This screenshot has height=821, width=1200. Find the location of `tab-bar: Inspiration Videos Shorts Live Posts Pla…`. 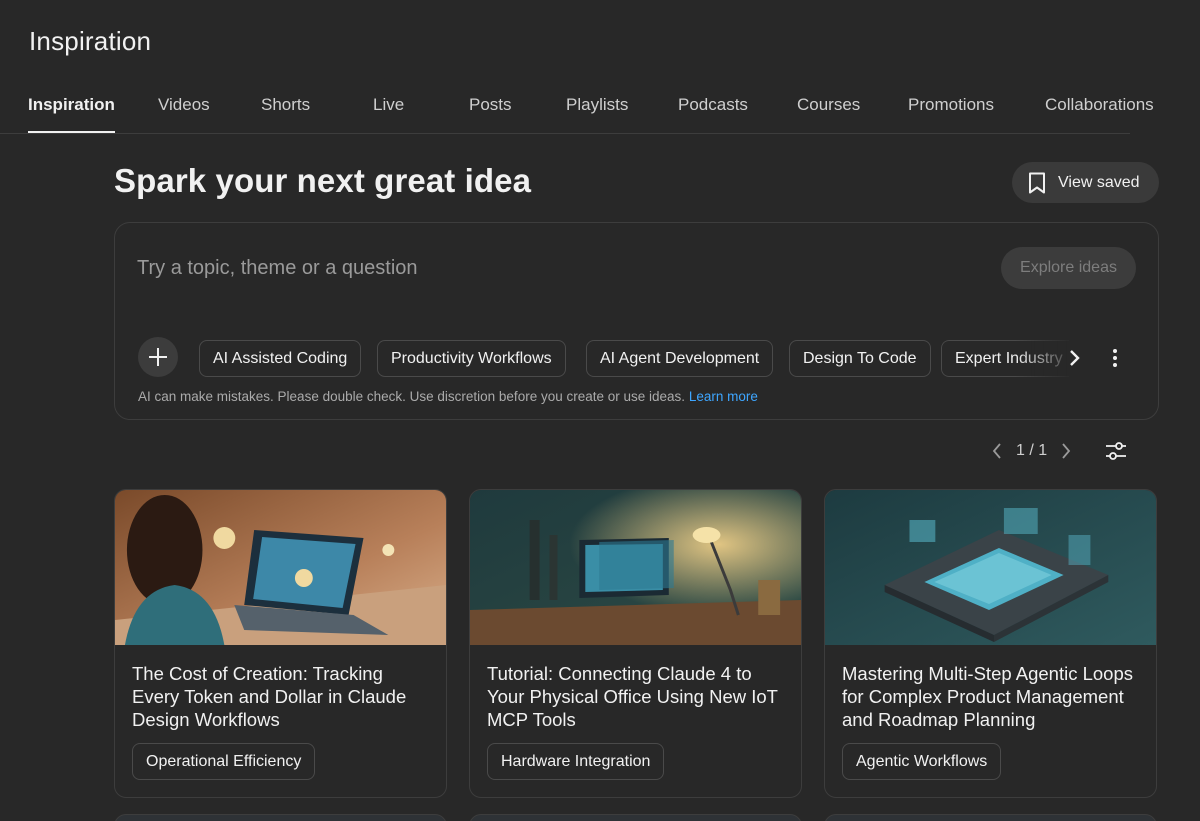

tab-bar: Inspiration Videos Shorts Live Posts Pla… is located at coordinates (577, 110).